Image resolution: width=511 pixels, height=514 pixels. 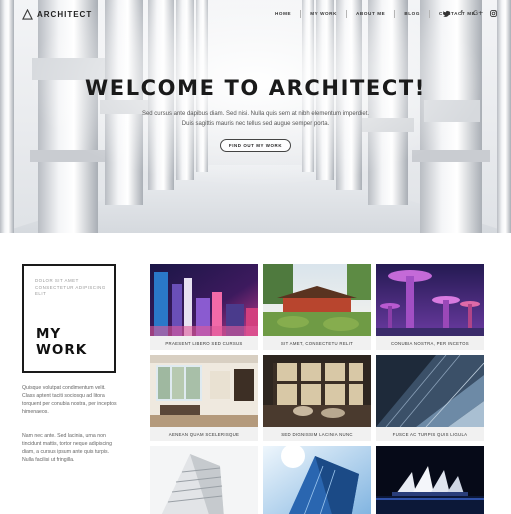 I want to click on nav-item-blog: BLOG, so click(x=412, y=14).